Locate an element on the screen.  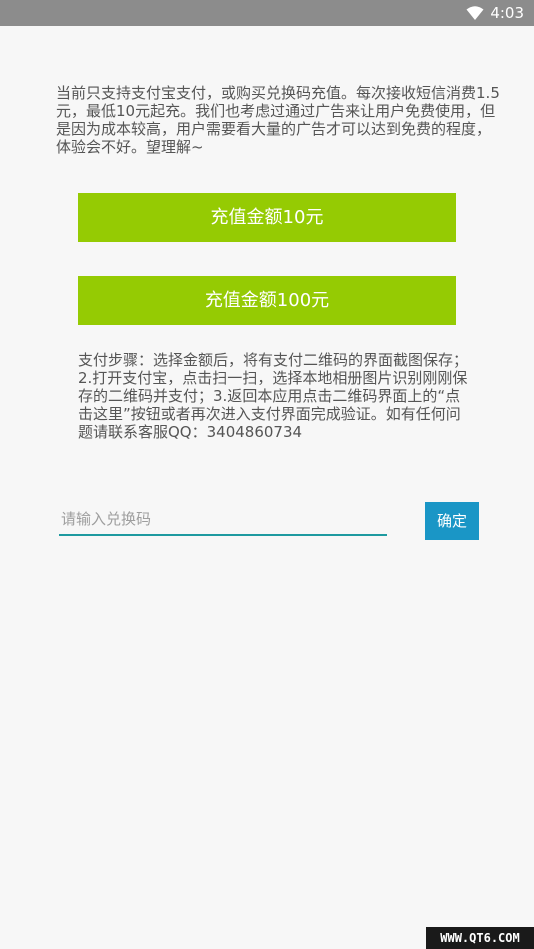
watermark: WWW.QT6.COM is located at coordinates (480, 938).